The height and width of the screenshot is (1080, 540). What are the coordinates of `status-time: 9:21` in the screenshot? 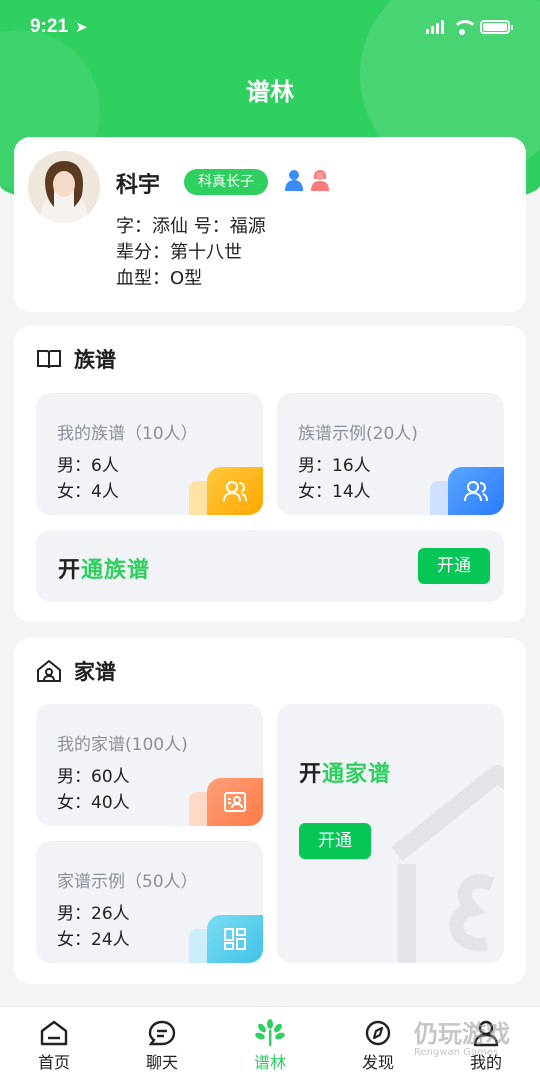 It's located at (49, 26).